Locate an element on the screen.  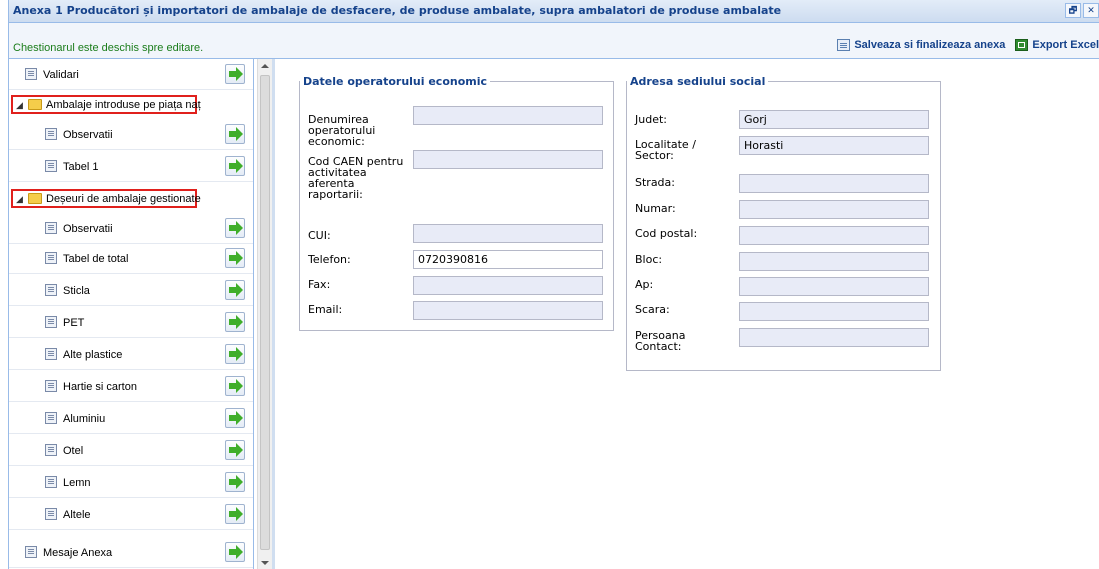
tree-item-mesaje-anexa: Mesaje Anexa is located at coordinates (131, 553).